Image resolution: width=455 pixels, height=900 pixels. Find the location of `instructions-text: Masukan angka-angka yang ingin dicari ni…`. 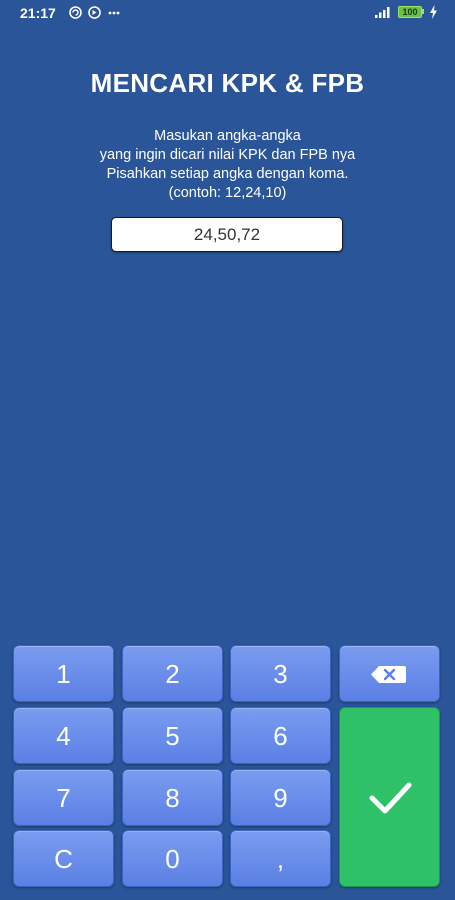

instructions-text: Masukan angka-angka yang ingin dicari ni… is located at coordinates (227, 165).